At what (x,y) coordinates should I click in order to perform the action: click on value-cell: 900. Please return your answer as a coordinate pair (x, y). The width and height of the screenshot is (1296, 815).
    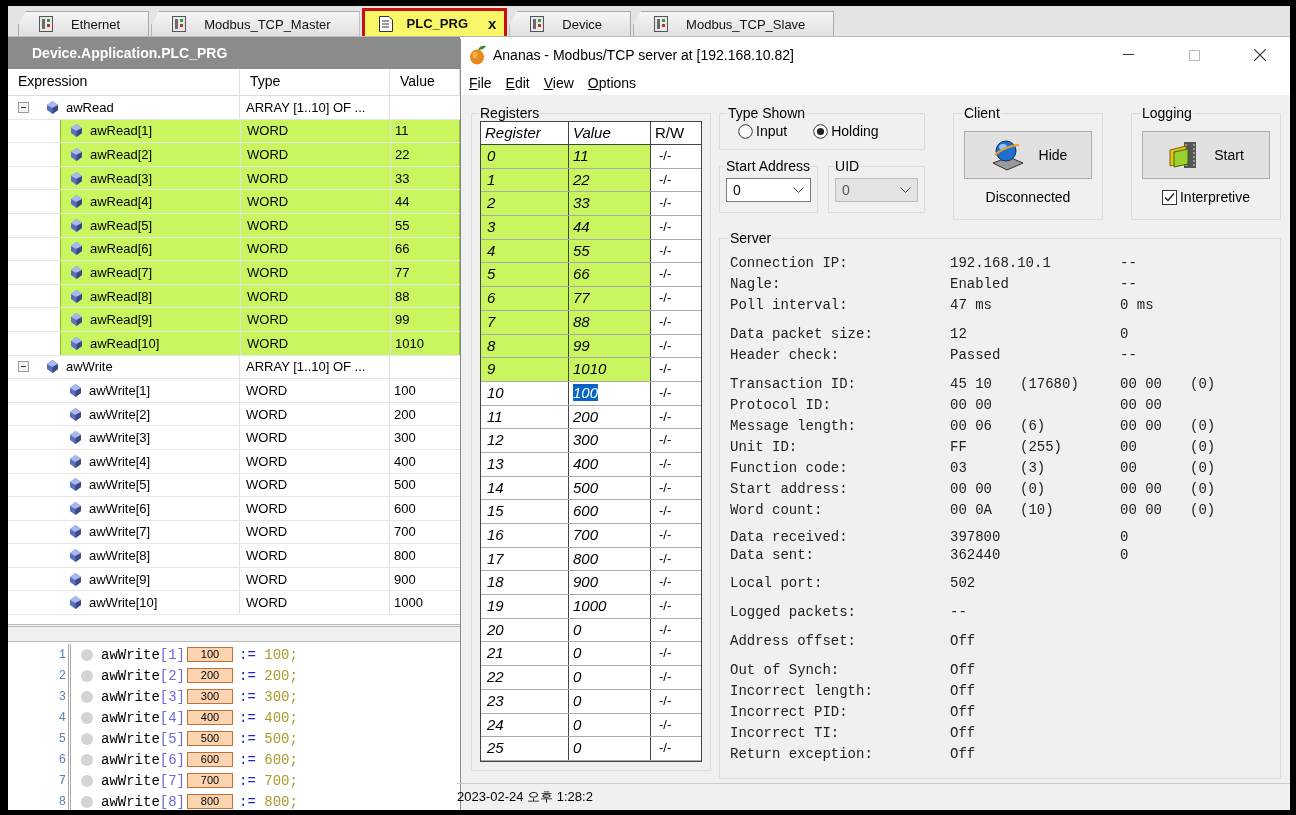
    Looking at the image, I should click on (610, 583).